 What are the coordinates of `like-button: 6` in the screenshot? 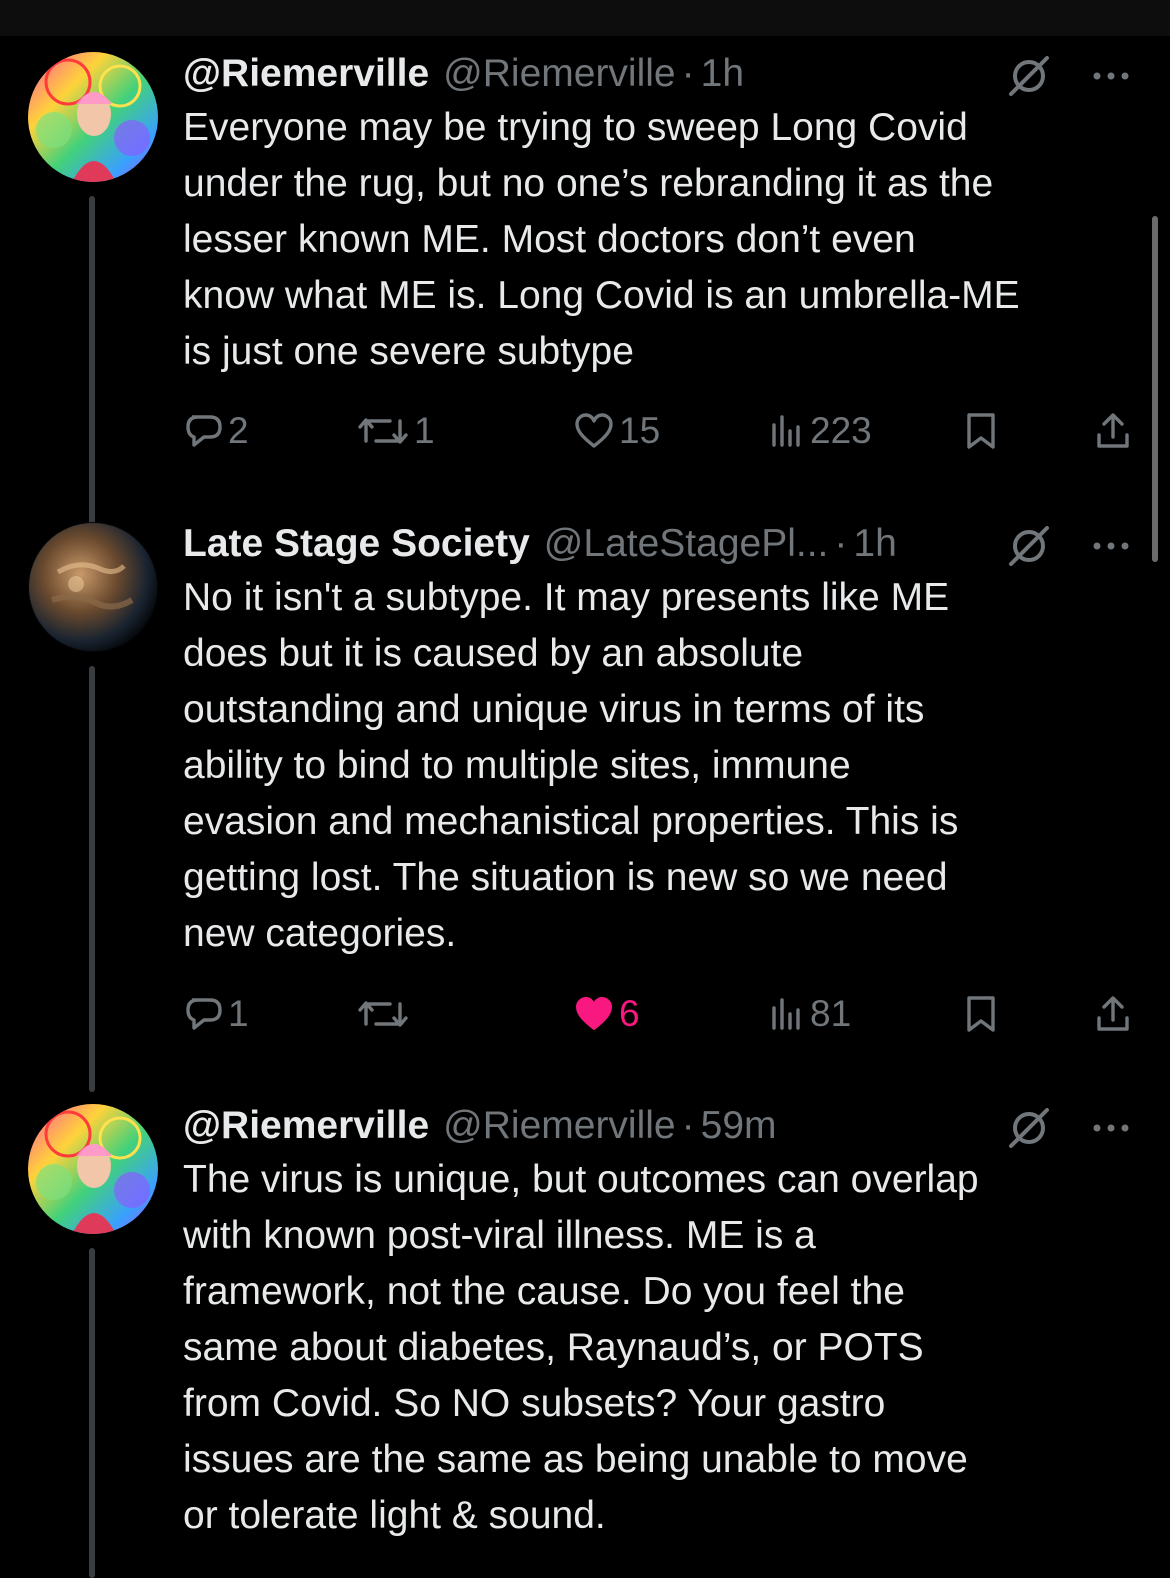 It's located at (606, 1014).